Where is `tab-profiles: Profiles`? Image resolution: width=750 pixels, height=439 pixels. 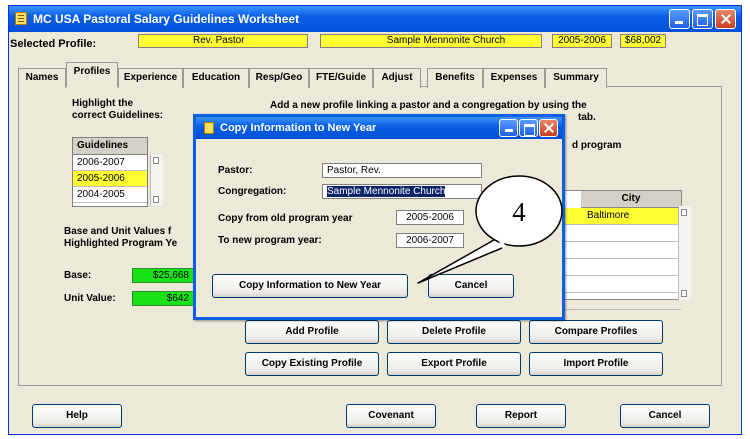
tab-profiles: Profiles is located at coordinates (92, 74).